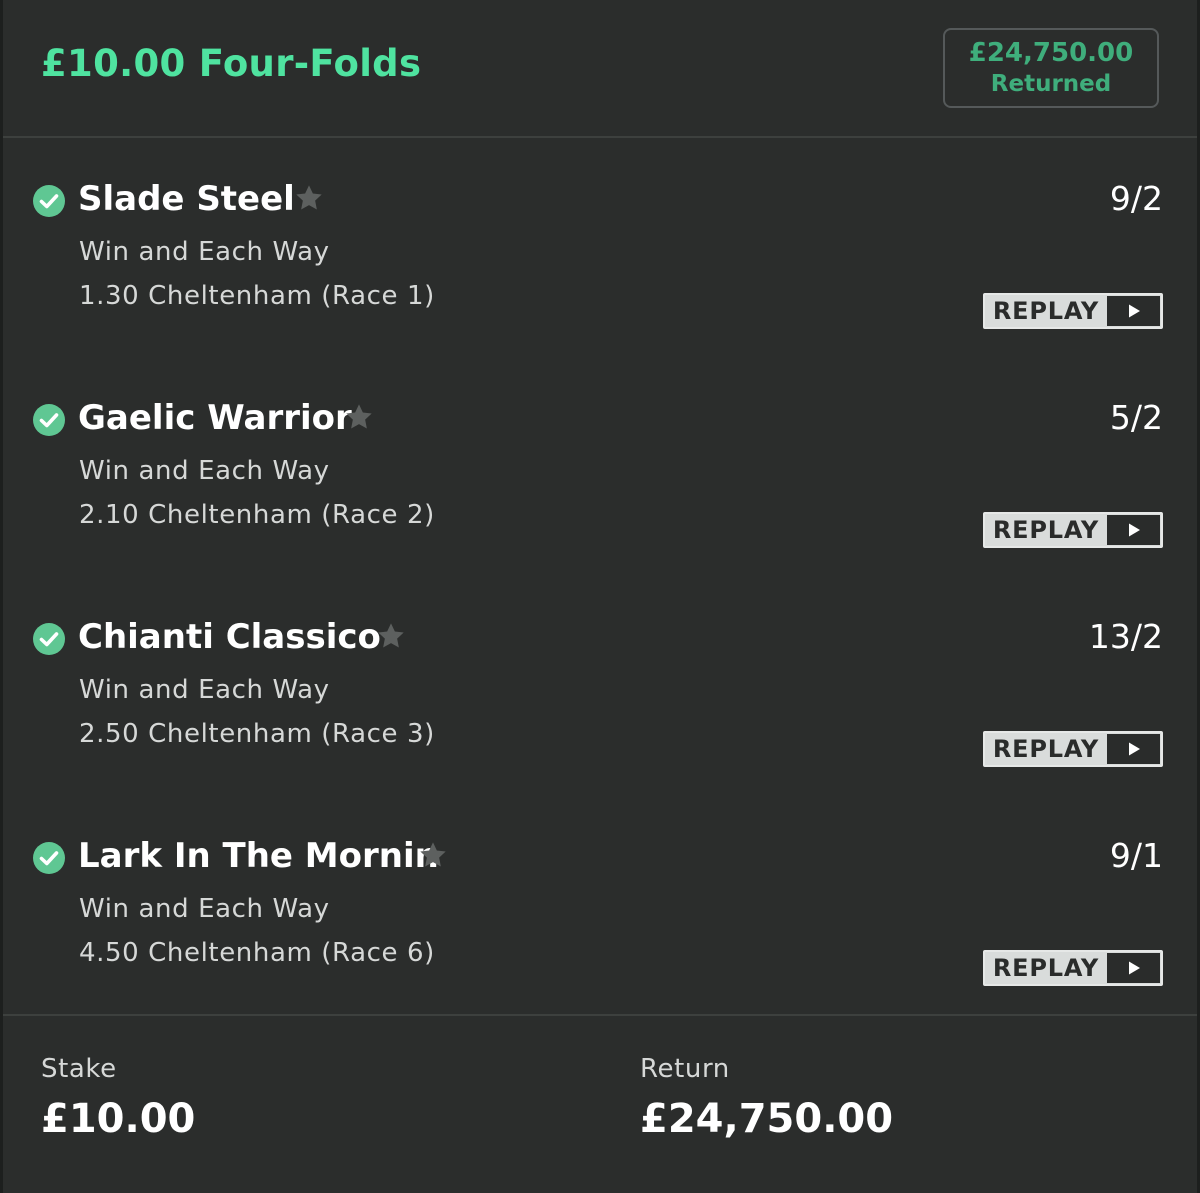 This screenshot has width=1200, height=1193. Describe the element at coordinates (258, 856) in the screenshot. I see `horse-name: Lark In The Mornin` at that location.